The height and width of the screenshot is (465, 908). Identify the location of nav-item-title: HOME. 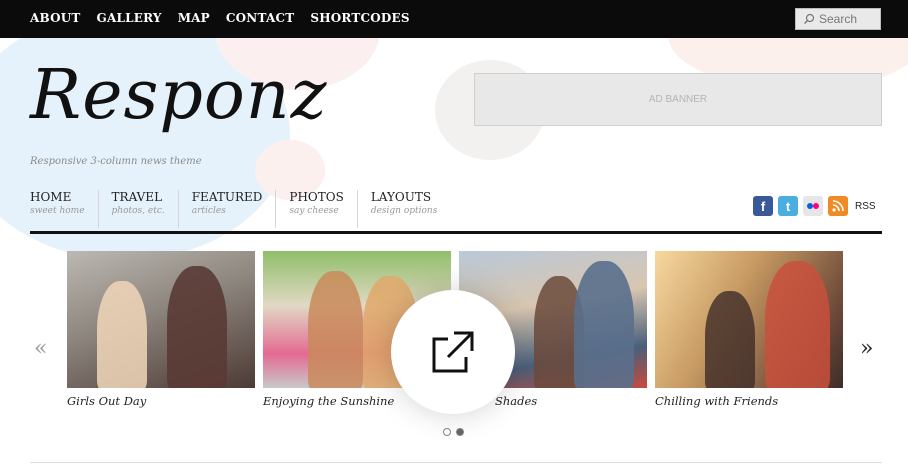
(51, 197).